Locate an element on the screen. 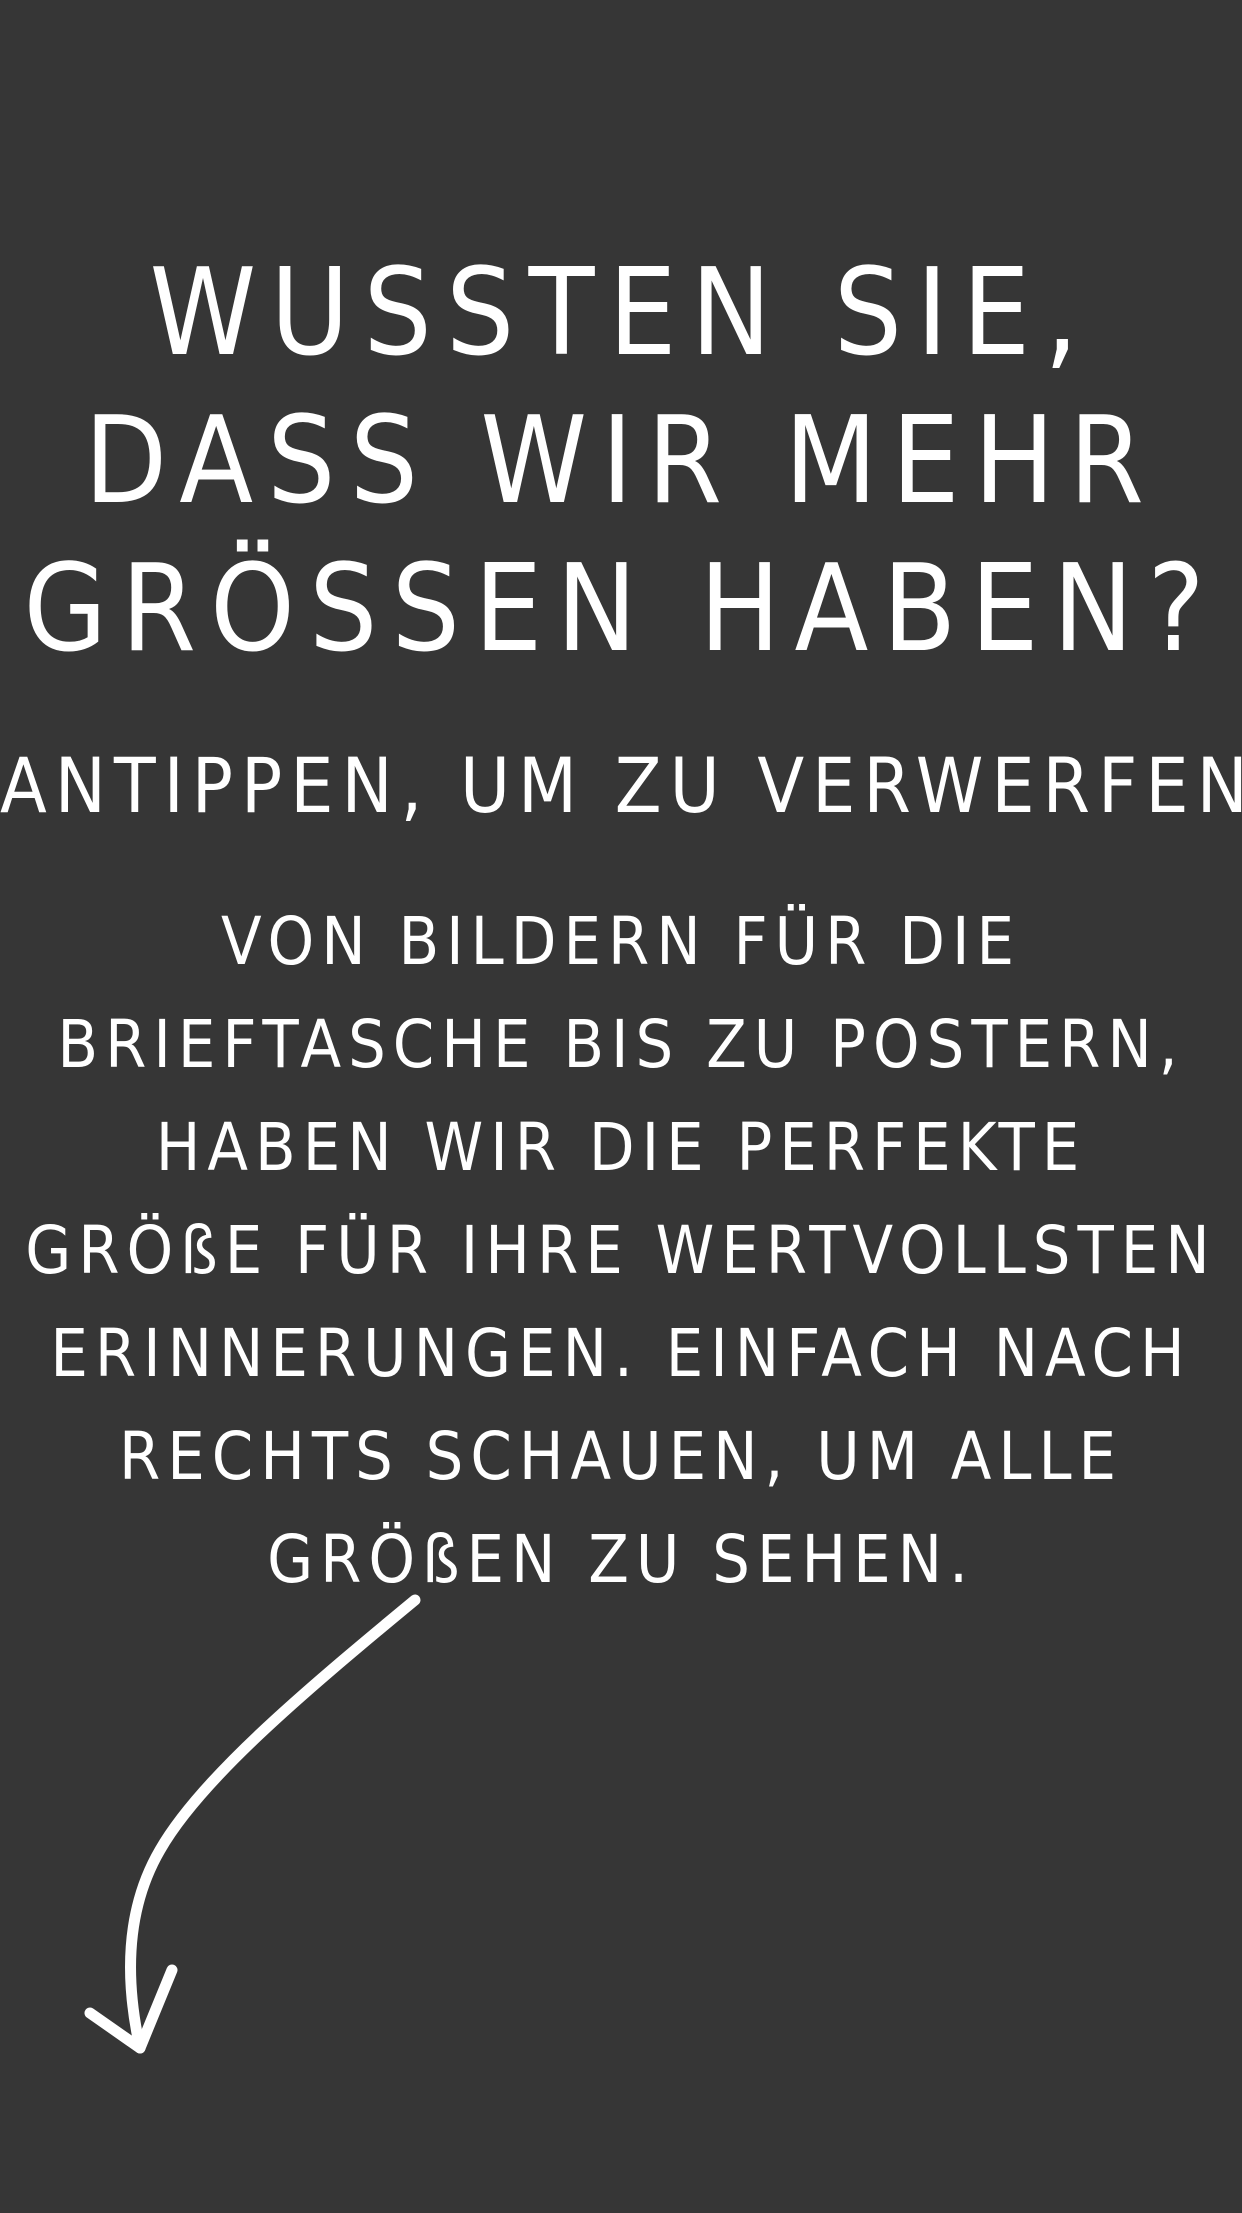  description-line: BRIEFTASCHE BIS ZU POSTERN, is located at coordinates (621, 1044).